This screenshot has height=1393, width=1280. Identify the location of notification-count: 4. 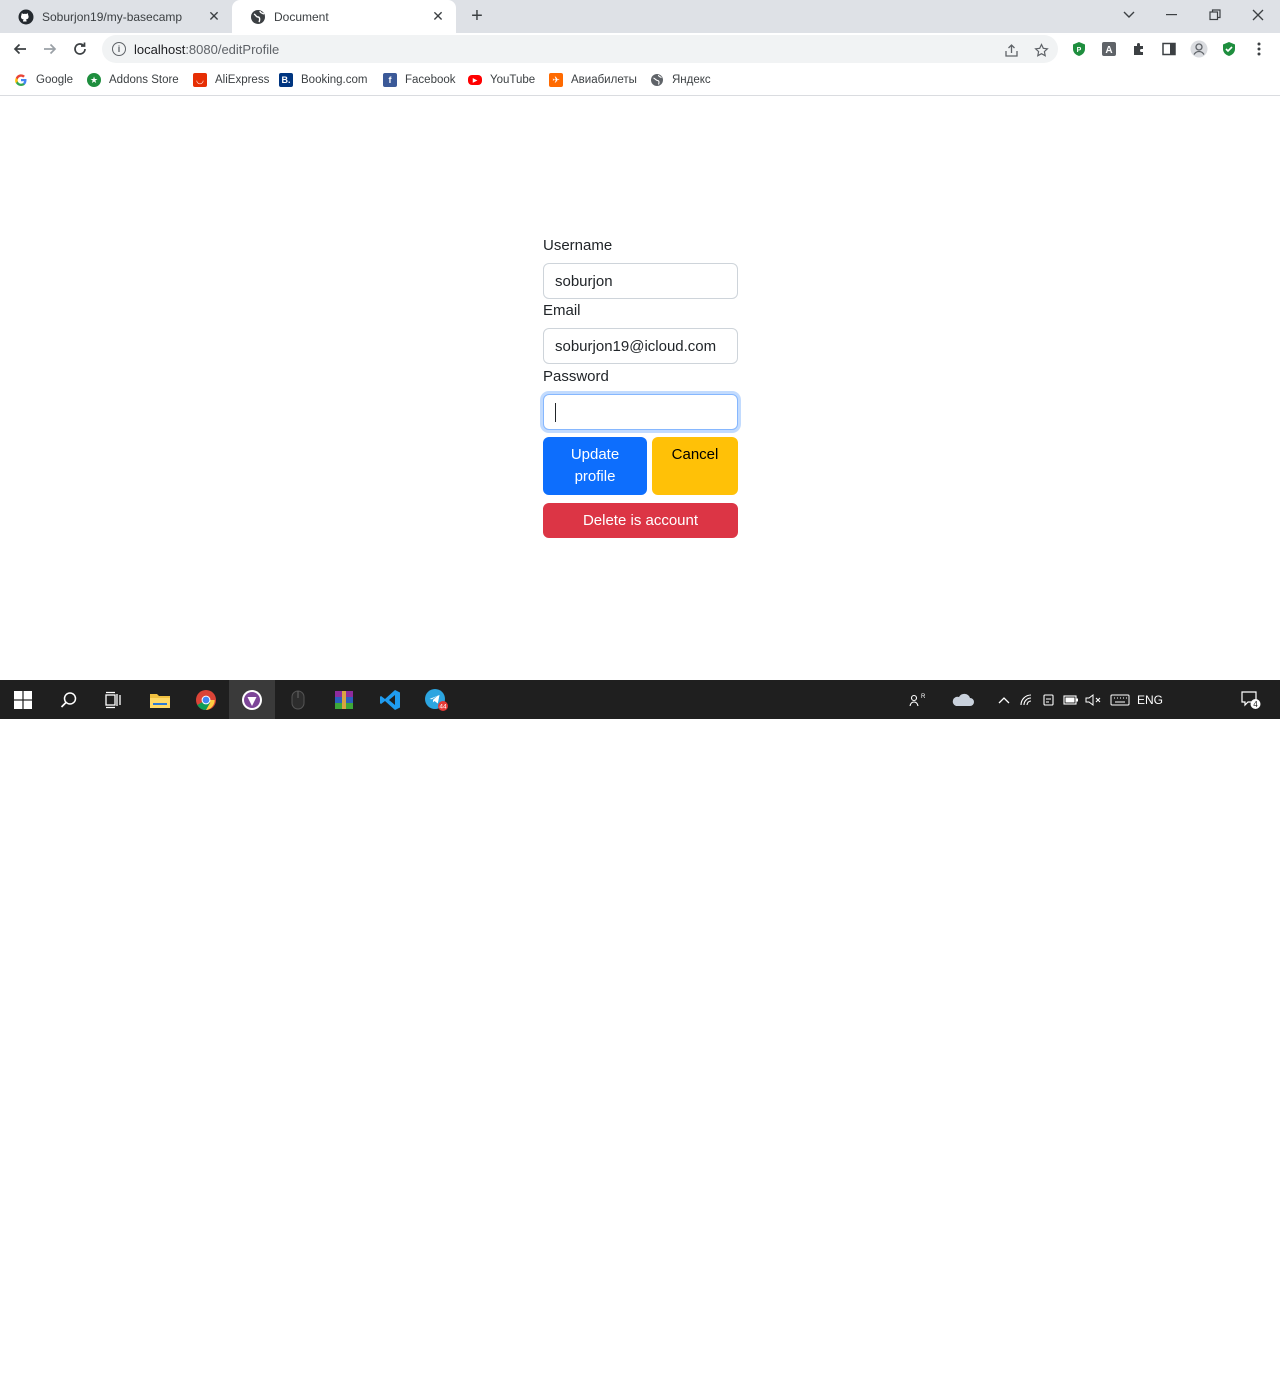
(1255, 703).